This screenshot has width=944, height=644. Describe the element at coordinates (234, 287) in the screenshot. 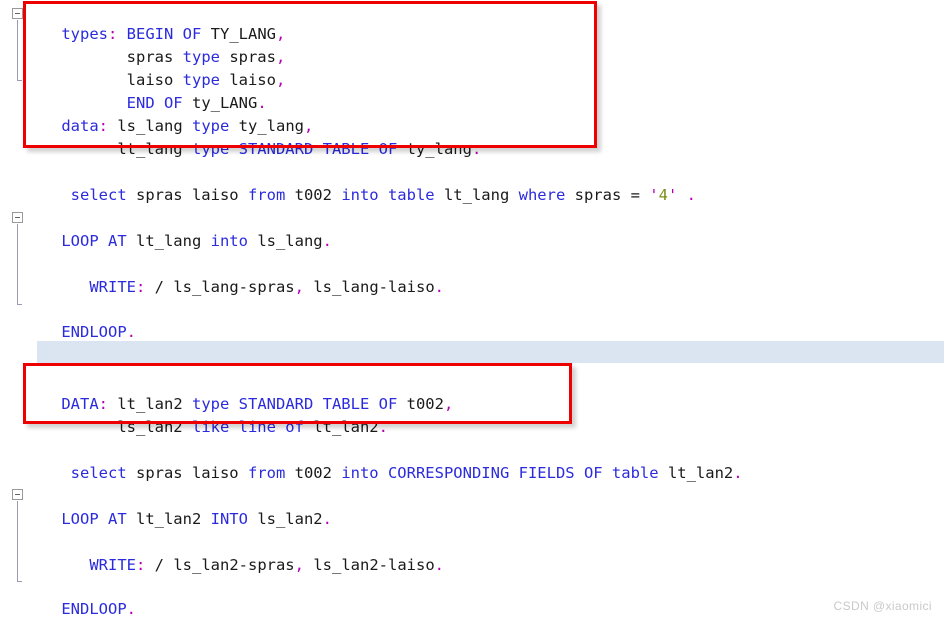

I see `token-identifier: ls_lang-spras` at that location.